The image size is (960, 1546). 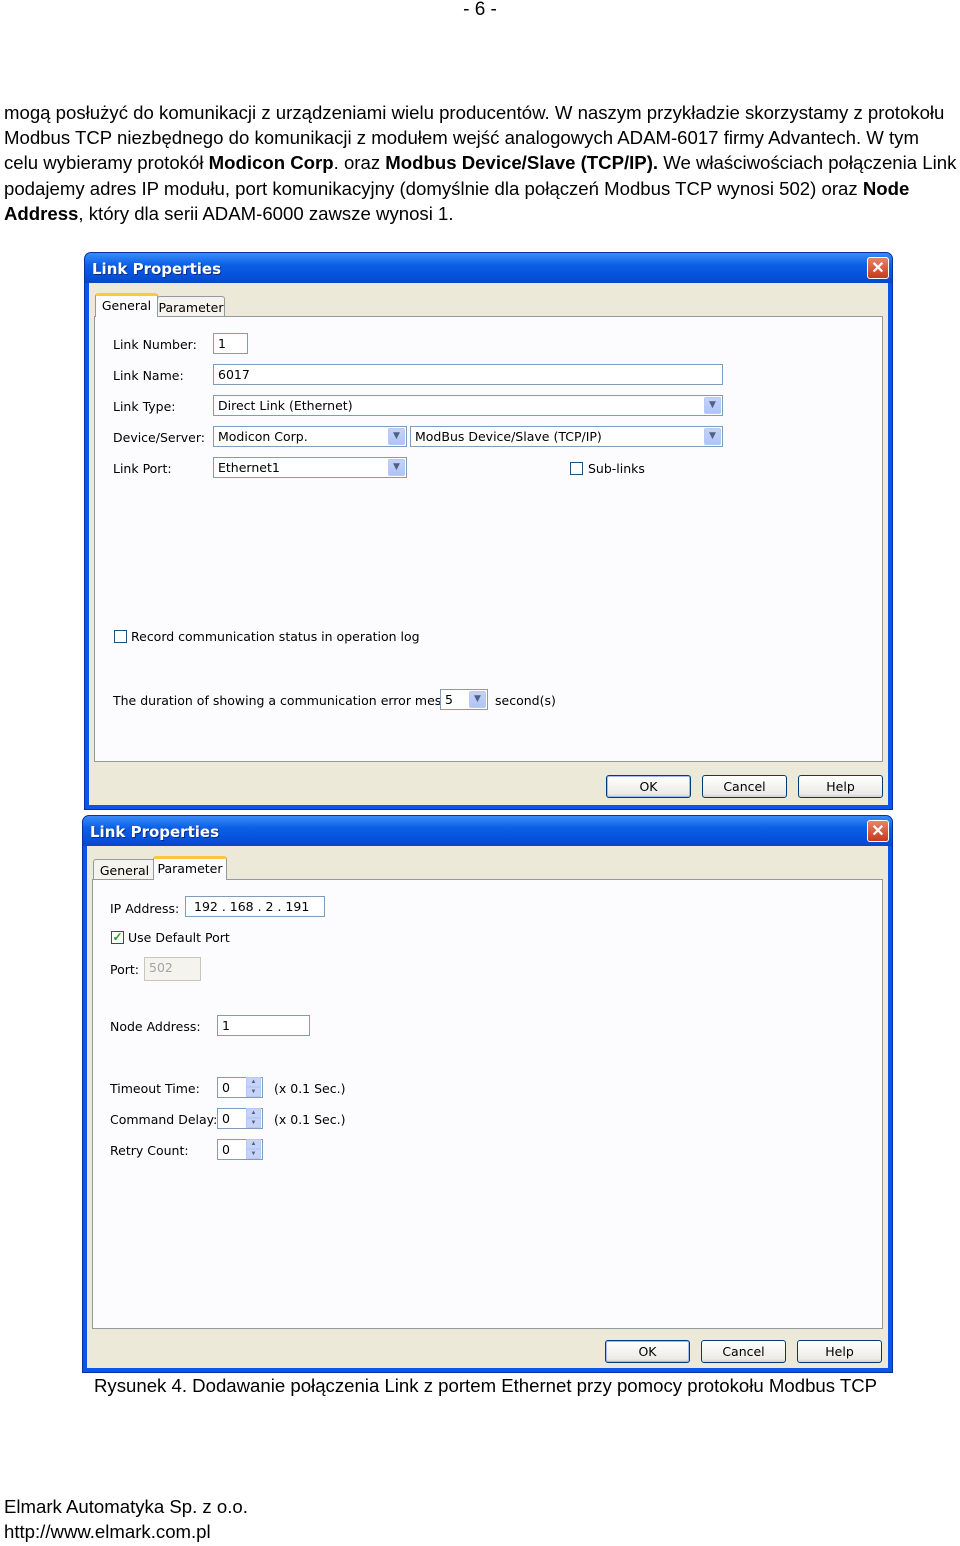 What do you see at coordinates (155, 1088) in the screenshot?
I see `timeout-label: Timeout Time:` at bounding box center [155, 1088].